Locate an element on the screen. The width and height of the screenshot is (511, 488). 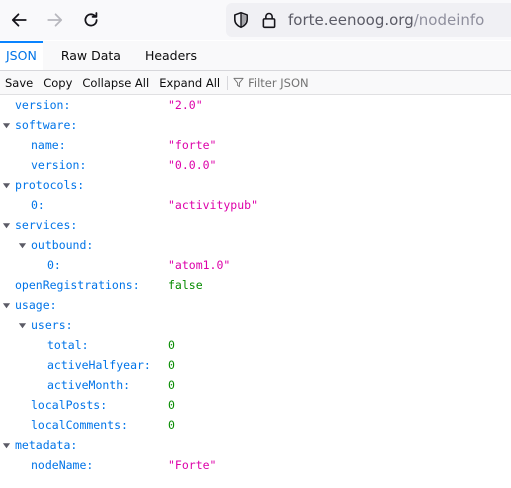
json-key: name: is located at coordinates (48, 145).